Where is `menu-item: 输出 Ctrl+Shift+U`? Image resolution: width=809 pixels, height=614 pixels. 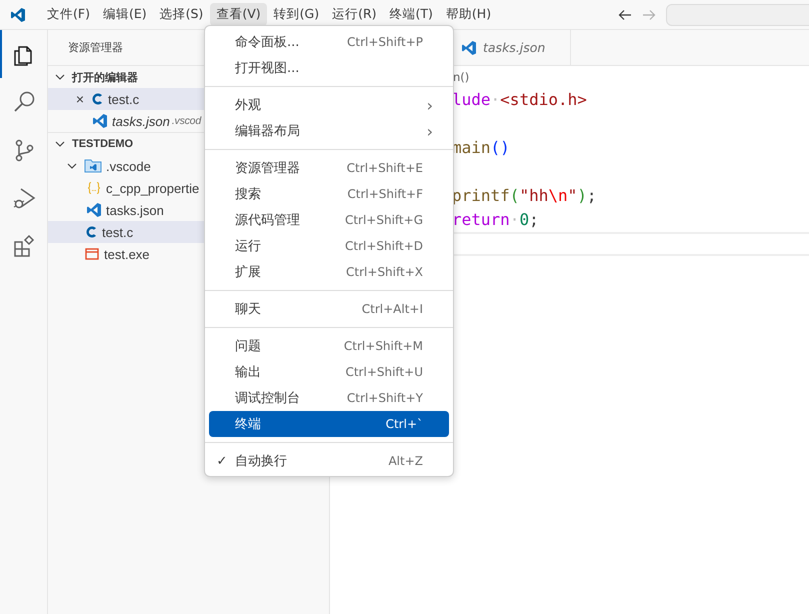 menu-item: 输出 Ctrl+Shift+U is located at coordinates (329, 372).